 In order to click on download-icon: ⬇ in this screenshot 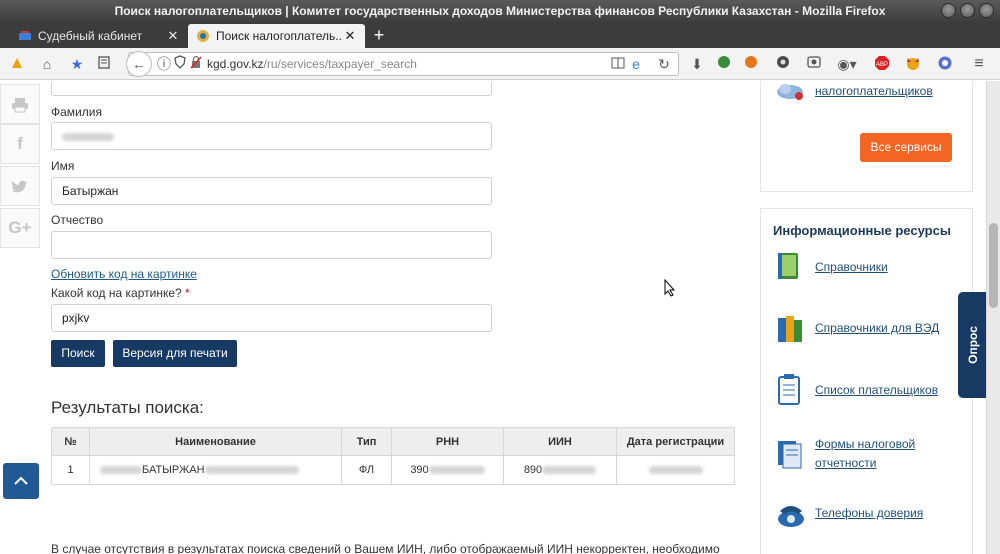, I will do `click(697, 64)`.